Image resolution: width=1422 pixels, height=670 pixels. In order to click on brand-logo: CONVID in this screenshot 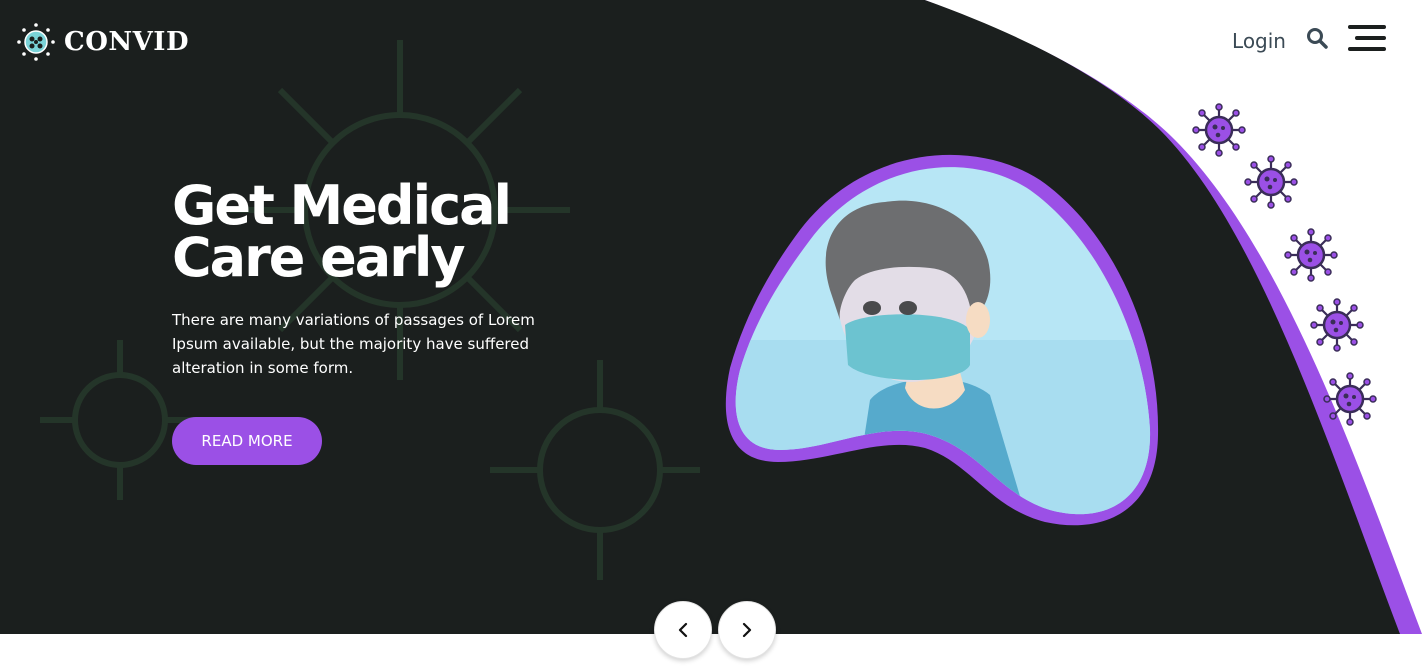, I will do `click(102, 42)`.